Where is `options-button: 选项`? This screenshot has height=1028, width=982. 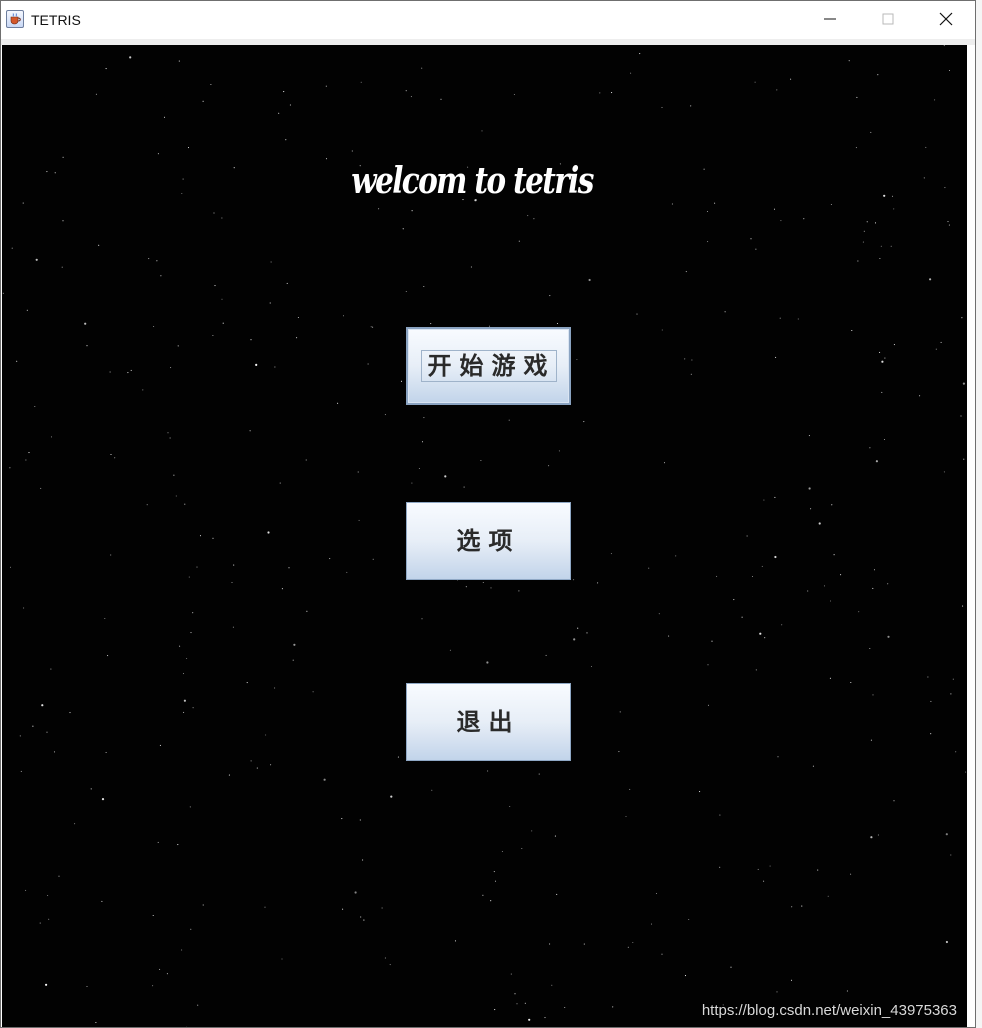 options-button: 选项 is located at coordinates (488, 541).